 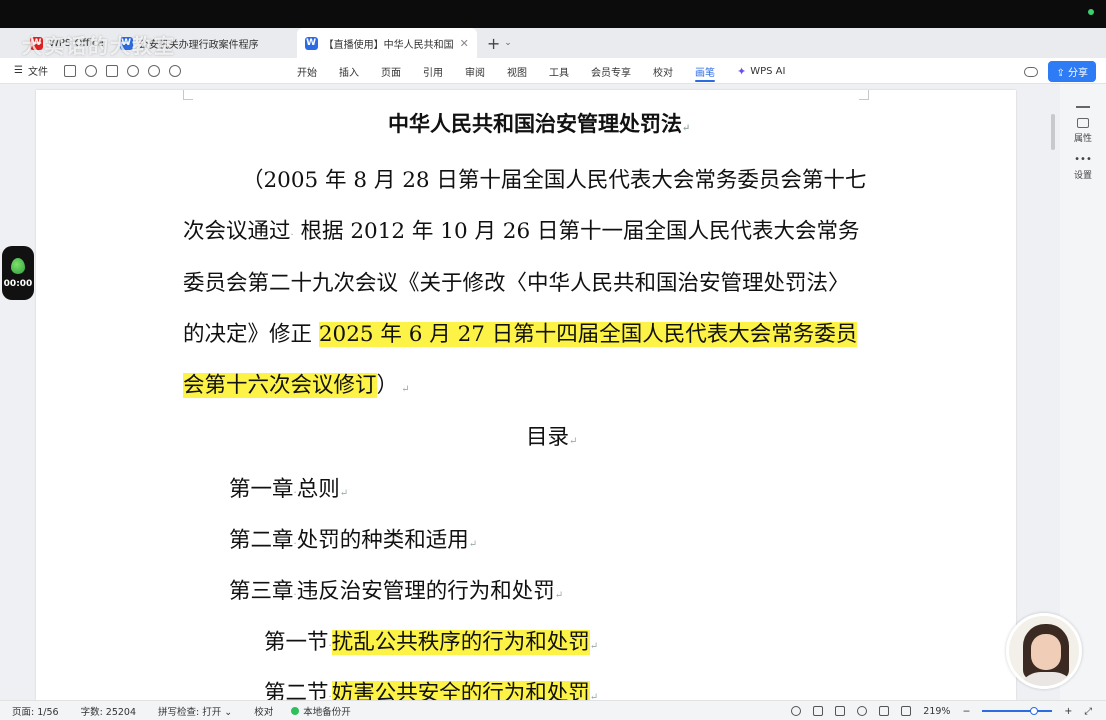 I want to click on collapse-panel-button, so click(x=1083, y=101).